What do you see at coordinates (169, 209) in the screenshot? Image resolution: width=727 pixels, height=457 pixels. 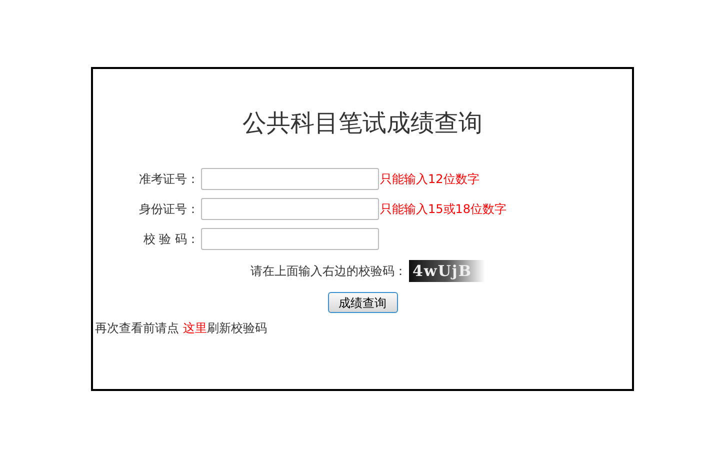 I see `field-label: 身份证号：` at bounding box center [169, 209].